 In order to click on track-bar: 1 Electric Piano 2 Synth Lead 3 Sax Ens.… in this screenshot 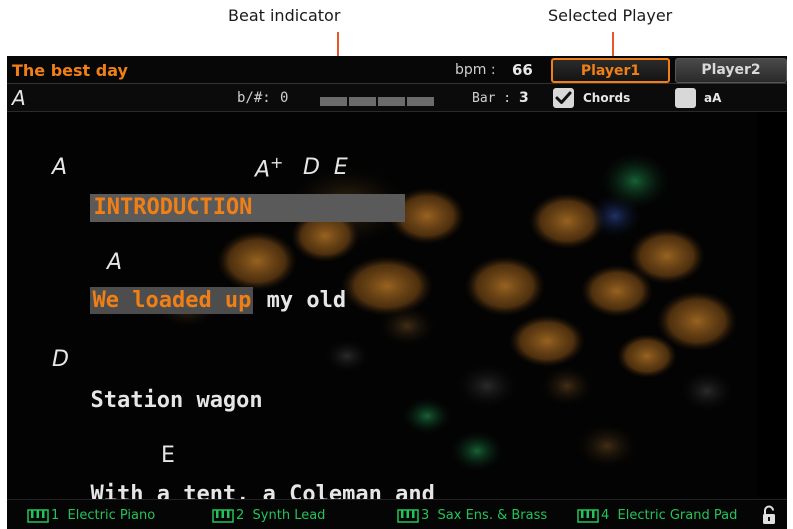, I will do `click(397, 514)`.